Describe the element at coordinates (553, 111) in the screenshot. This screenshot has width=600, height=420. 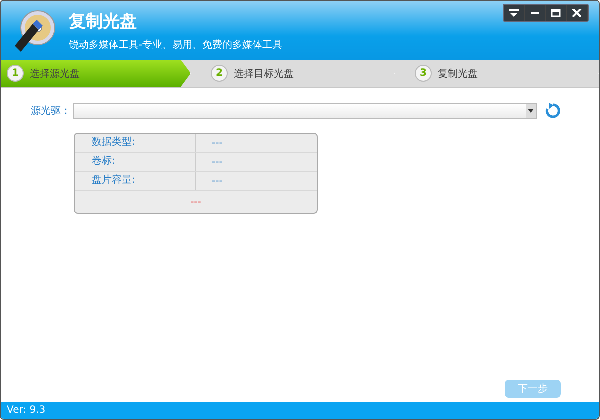
I see `refresh-icon` at that location.